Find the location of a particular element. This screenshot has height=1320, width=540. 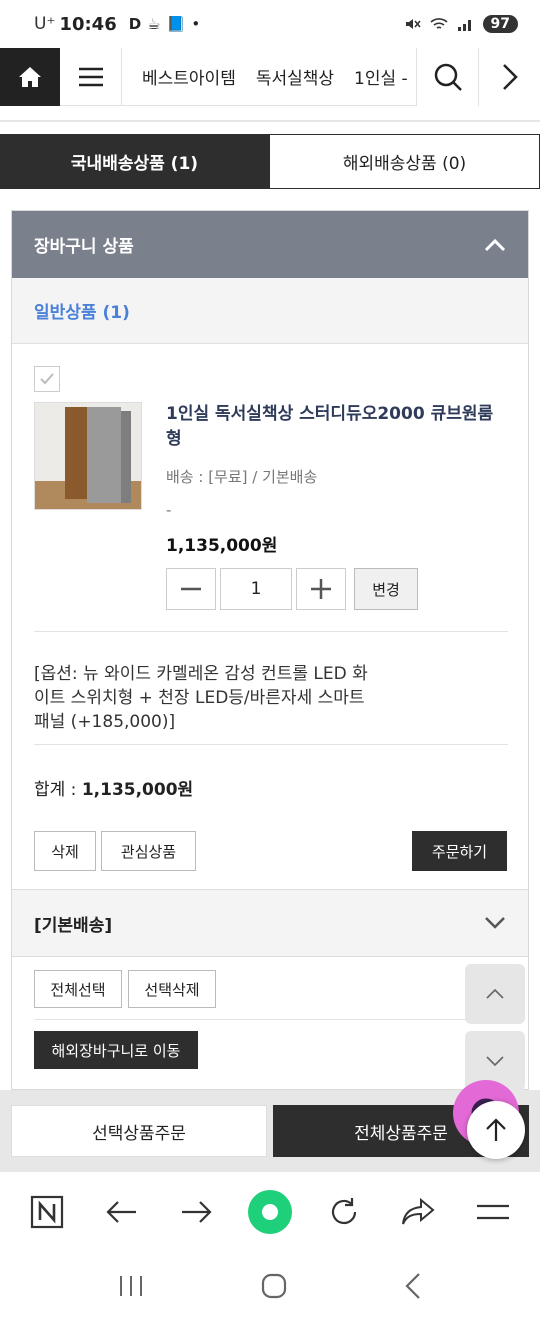

scroll-up-button is located at coordinates (495, 994).